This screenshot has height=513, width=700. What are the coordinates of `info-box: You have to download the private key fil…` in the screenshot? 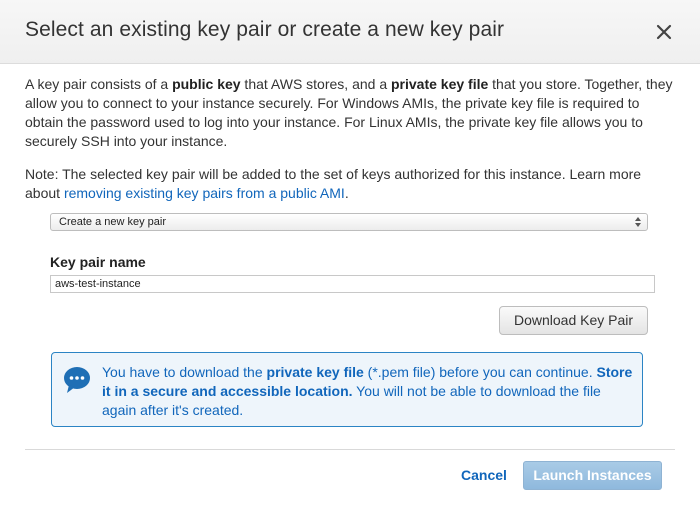 It's located at (347, 389).